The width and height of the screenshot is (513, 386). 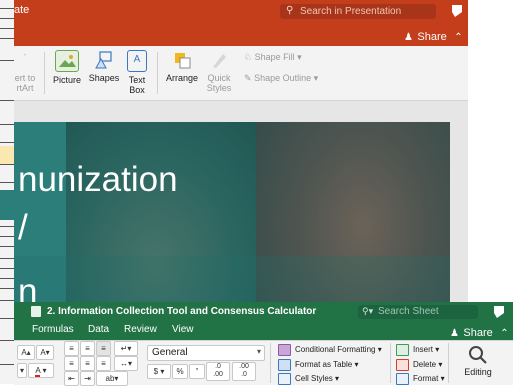 What do you see at coordinates (241, 12) in the screenshot?
I see `powerpoint-titlebar: ate ⚲ Search in Presentation` at bounding box center [241, 12].